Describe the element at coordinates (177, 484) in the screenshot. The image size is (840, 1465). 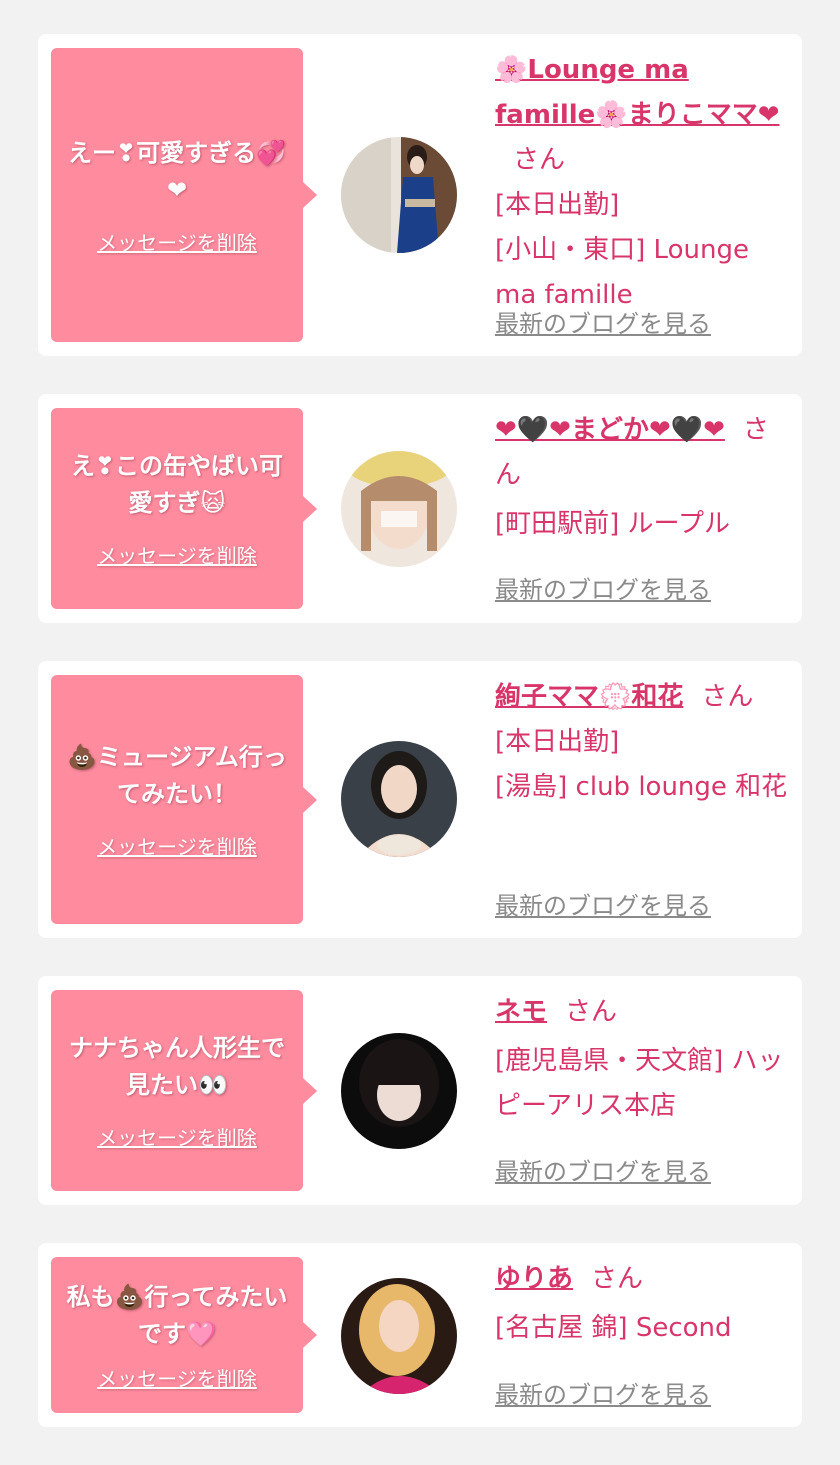
I see `message-text: え❣この缶やばい可愛すぎ🙀` at that location.